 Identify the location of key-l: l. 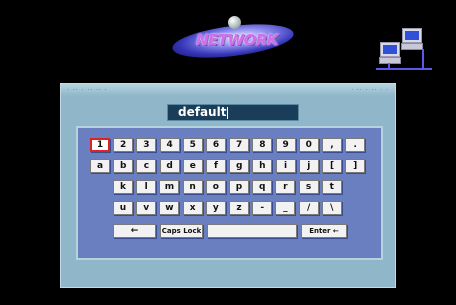
(146, 187).